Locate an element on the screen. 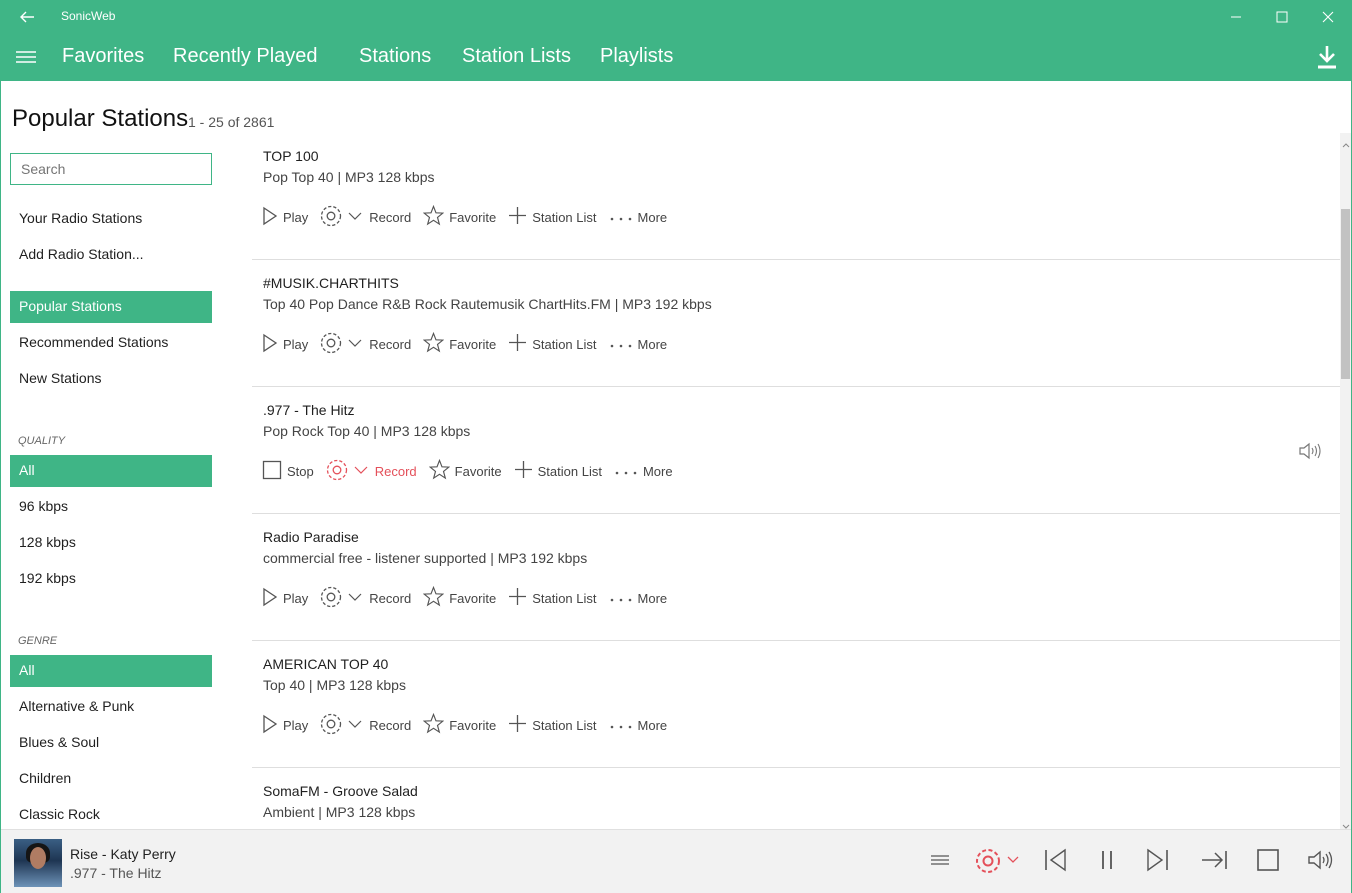  scroll-up-icon is located at coordinates (1346, 140).